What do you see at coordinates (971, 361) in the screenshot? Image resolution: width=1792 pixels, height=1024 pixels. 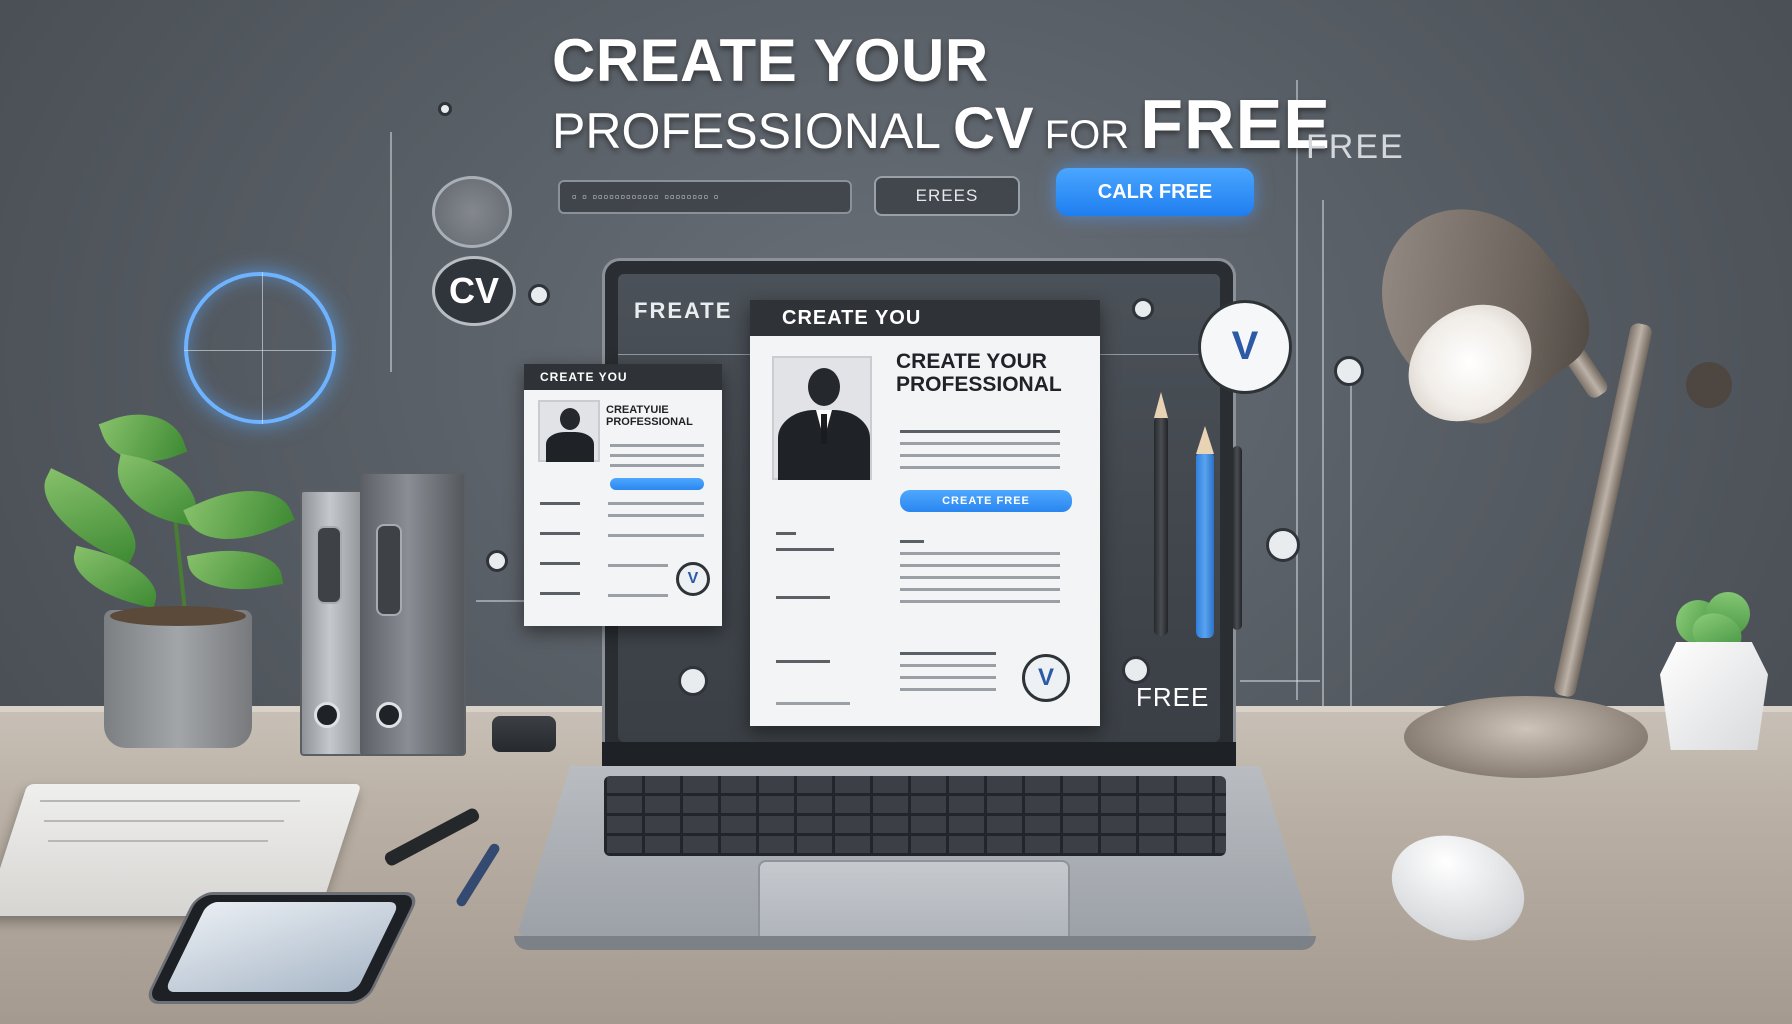 I see `main-doc-title-line1: CREATE YOUR` at bounding box center [971, 361].